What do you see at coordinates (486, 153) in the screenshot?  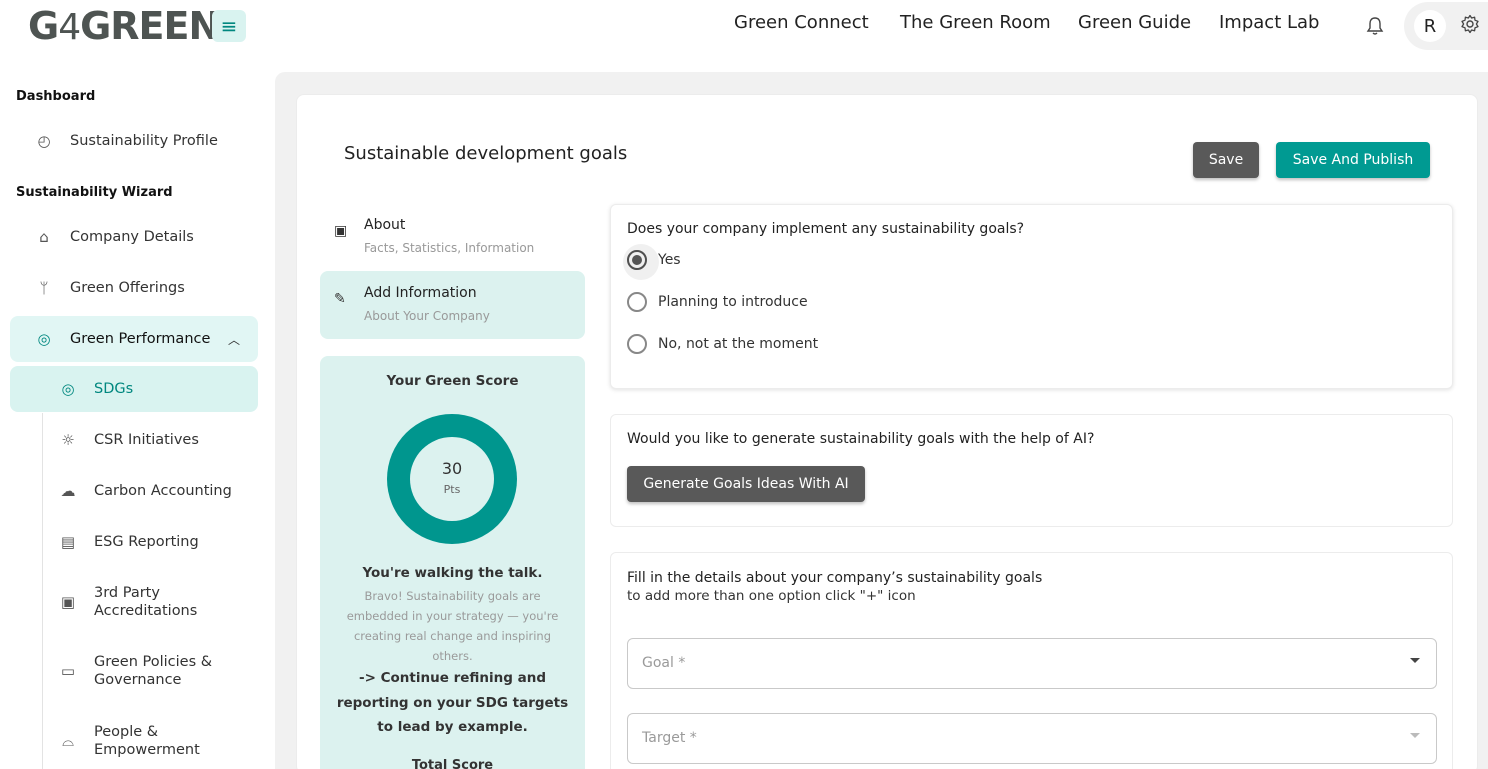 I see `page-title: Sustainable development goals` at bounding box center [486, 153].